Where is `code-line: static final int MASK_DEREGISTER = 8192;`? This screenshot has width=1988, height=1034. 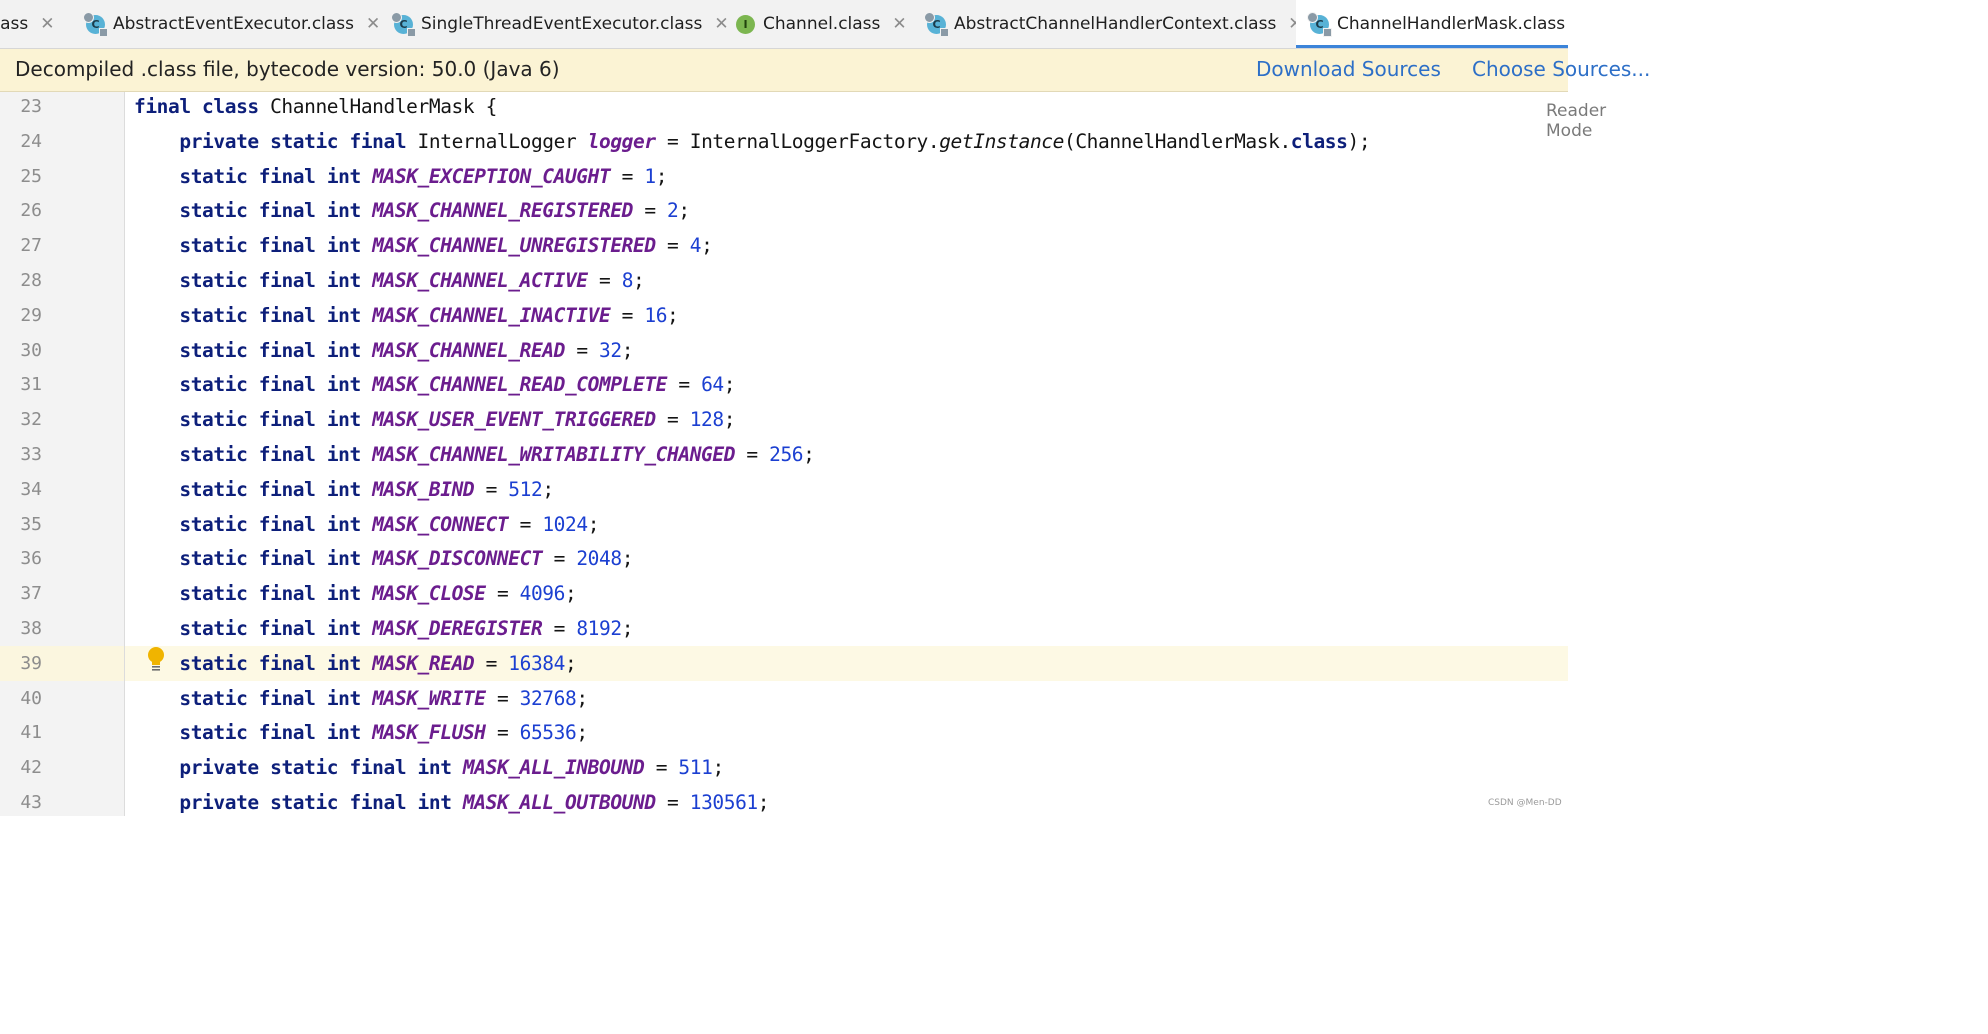
code-line: static final int MASK_DEREGISTER = 8192; is located at coordinates (406, 628).